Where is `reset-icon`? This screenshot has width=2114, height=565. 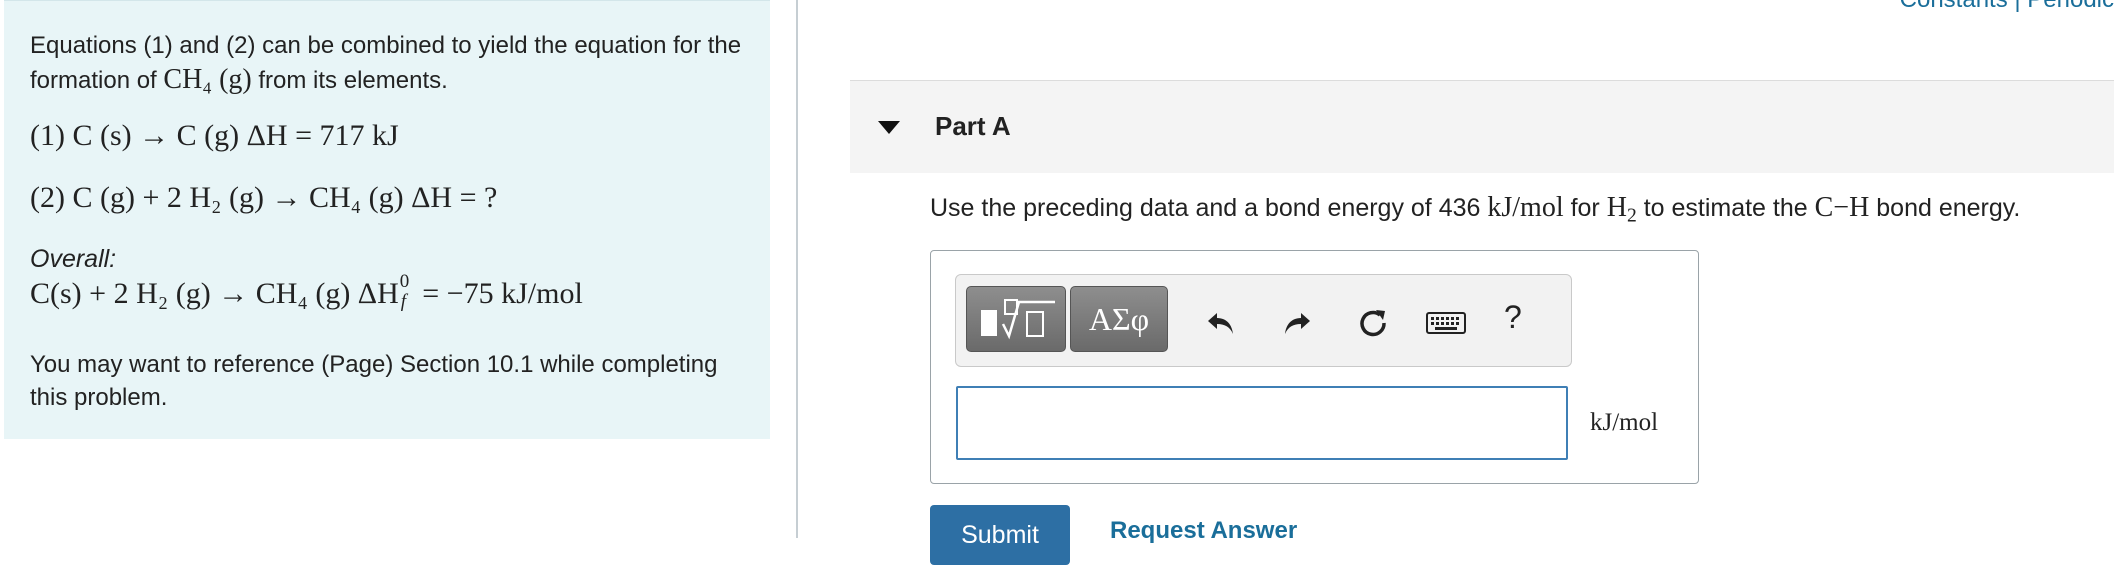 reset-icon is located at coordinates (1373, 323).